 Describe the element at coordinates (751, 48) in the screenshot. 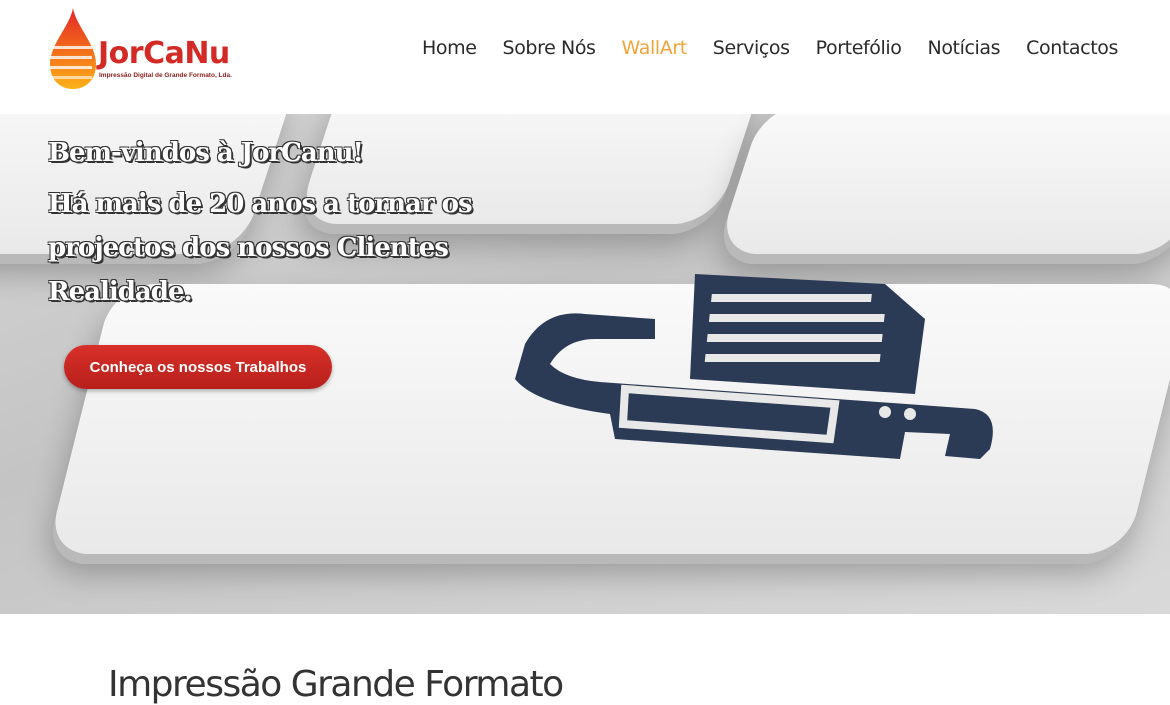

I see `nav-item-servicos: Serviços` at that location.